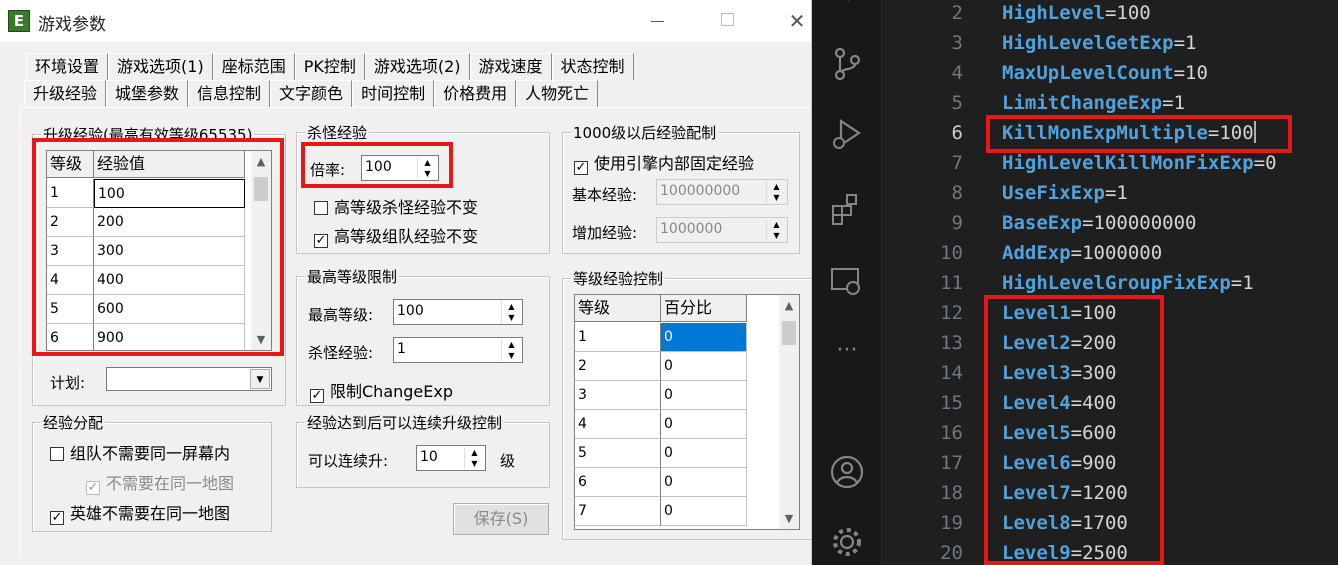  I want to click on hero-map-checkbox: ✓ 英雄不需要在同一地图, so click(140, 512).